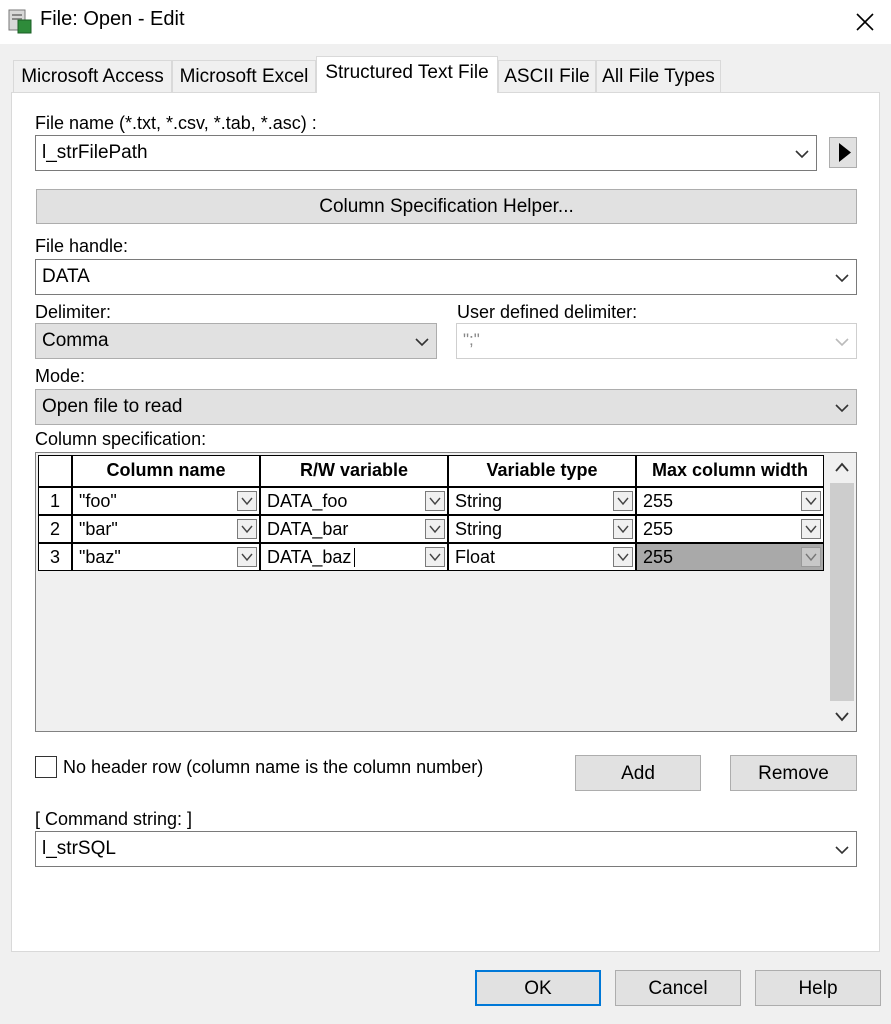 This screenshot has height=1024, width=891. I want to click on file-name-label: File name (*.txt, *.csv, *.tab, *.asc) :, so click(176, 123).